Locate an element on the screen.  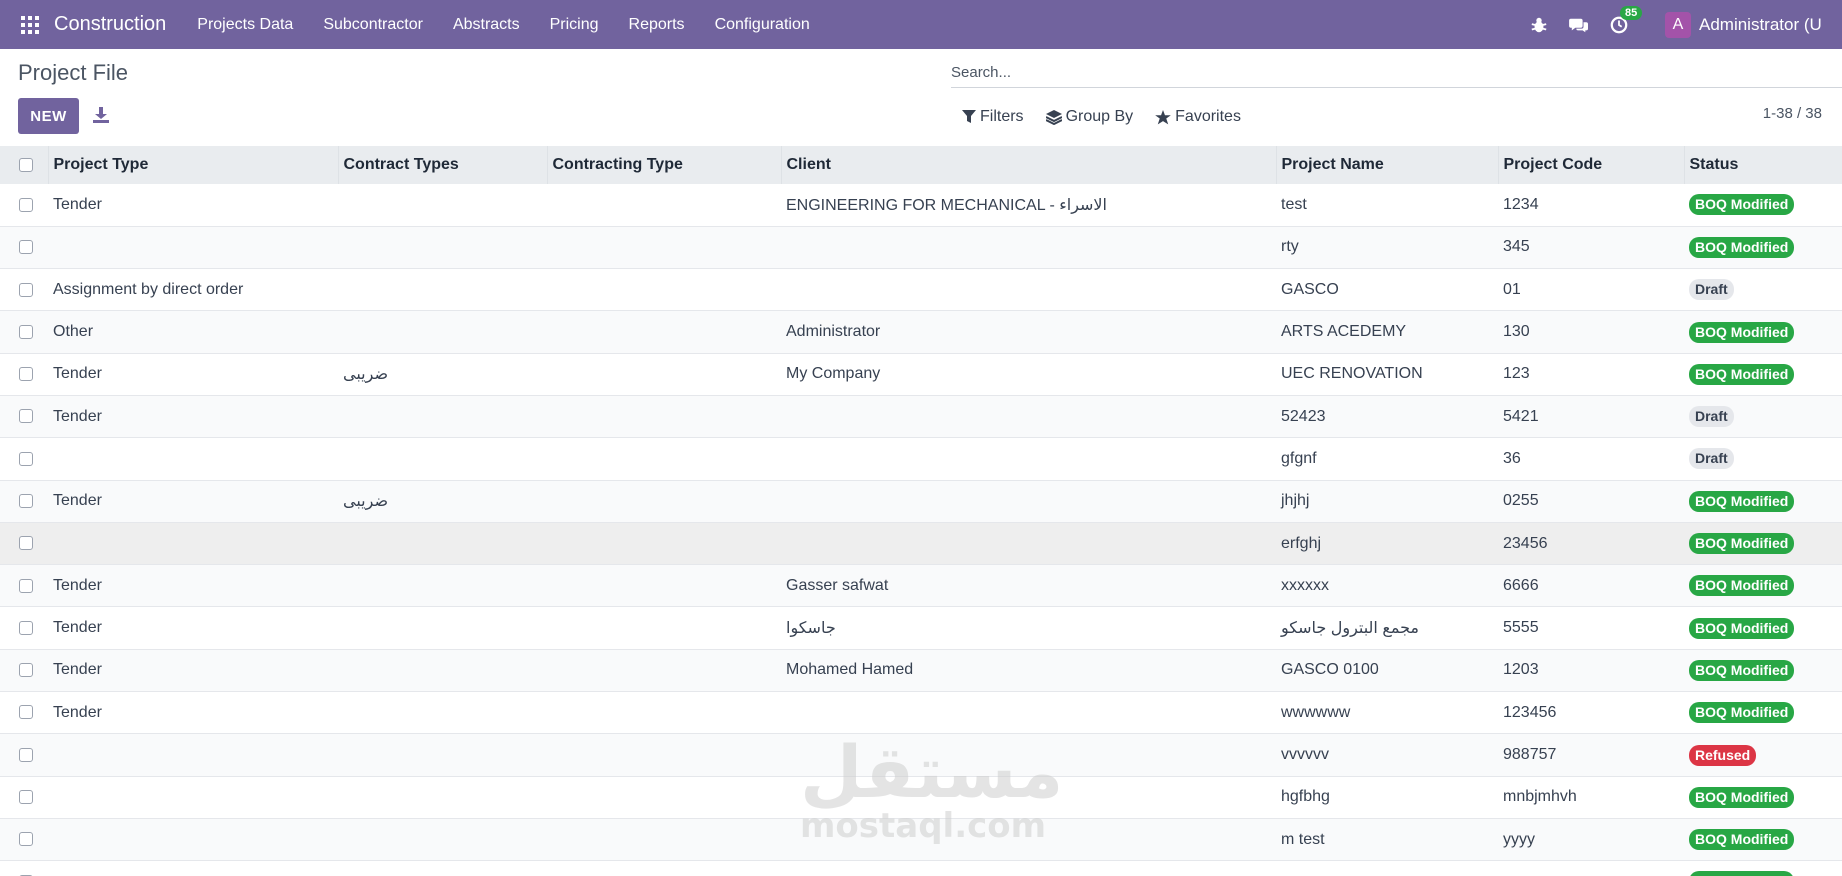
table-row: BOQ Modified is located at coordinates (921, 868).